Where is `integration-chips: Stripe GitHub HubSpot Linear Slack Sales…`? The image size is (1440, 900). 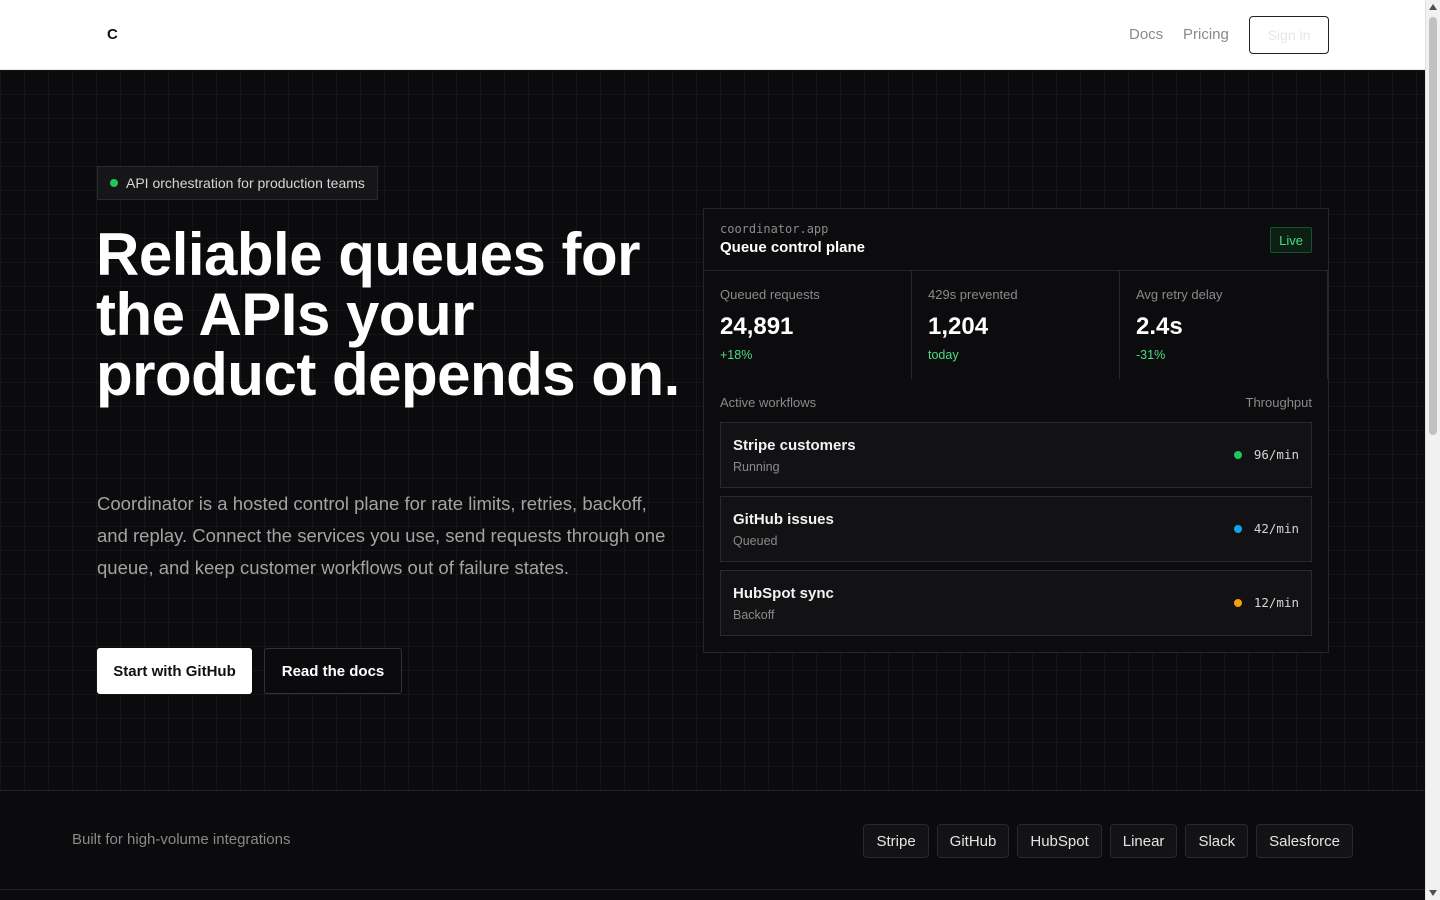 integration-chips: Stripe GitHub HubSpot Linear Slack Sales… is located at coordinates (1108, 841).